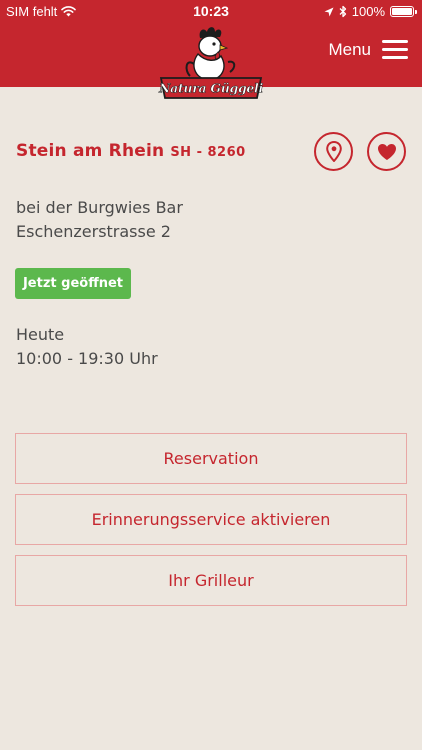  I want to click on battery-percent: 100%, so click(368, 11).